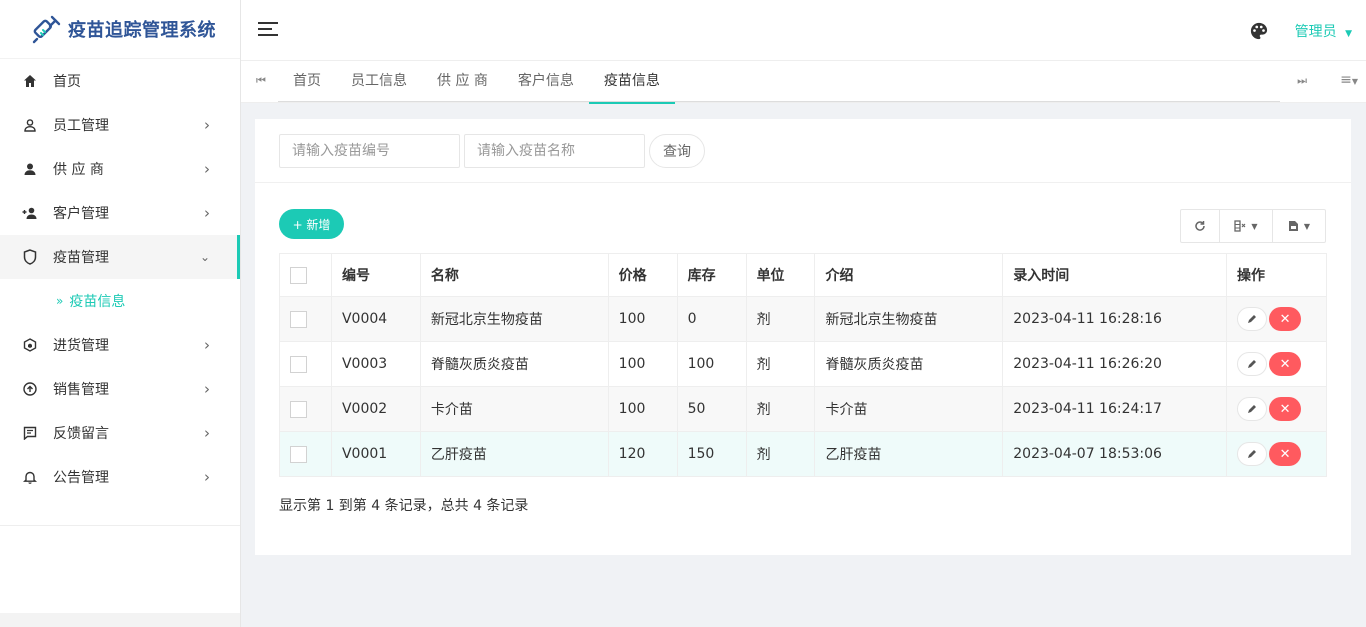 This screenshot has width=1366, height=627. I want to click on sidebar-item-label: 供 应 商, so click(78, 170).